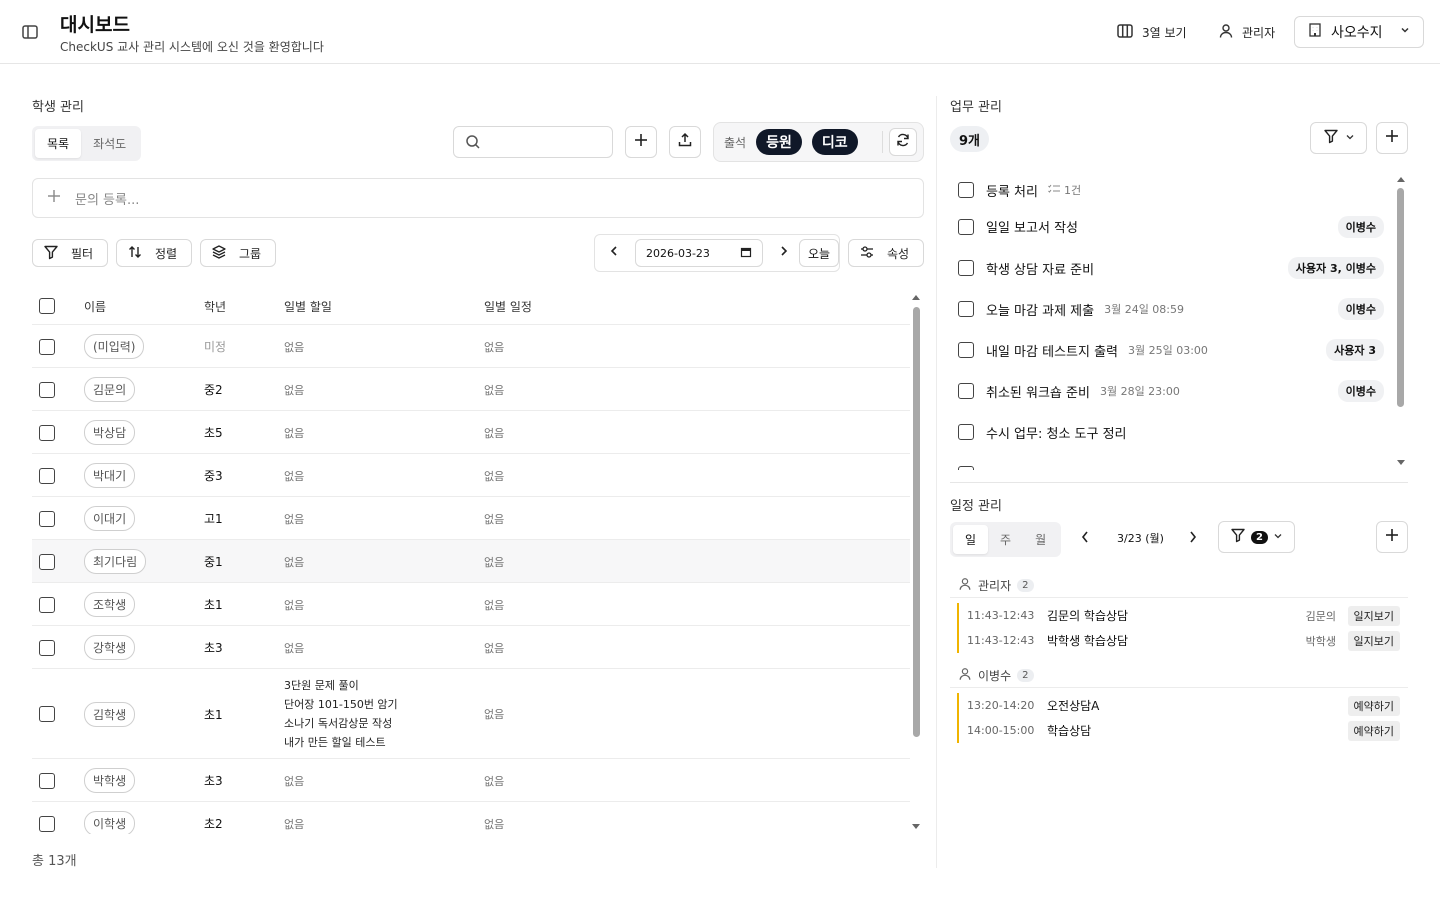 The height and width of the screenshot is (900, 1440). Describe the element at coordinates (471, 431) in the screenshot. I see `table-row: 박상담 초5 없음 없음` at that location.